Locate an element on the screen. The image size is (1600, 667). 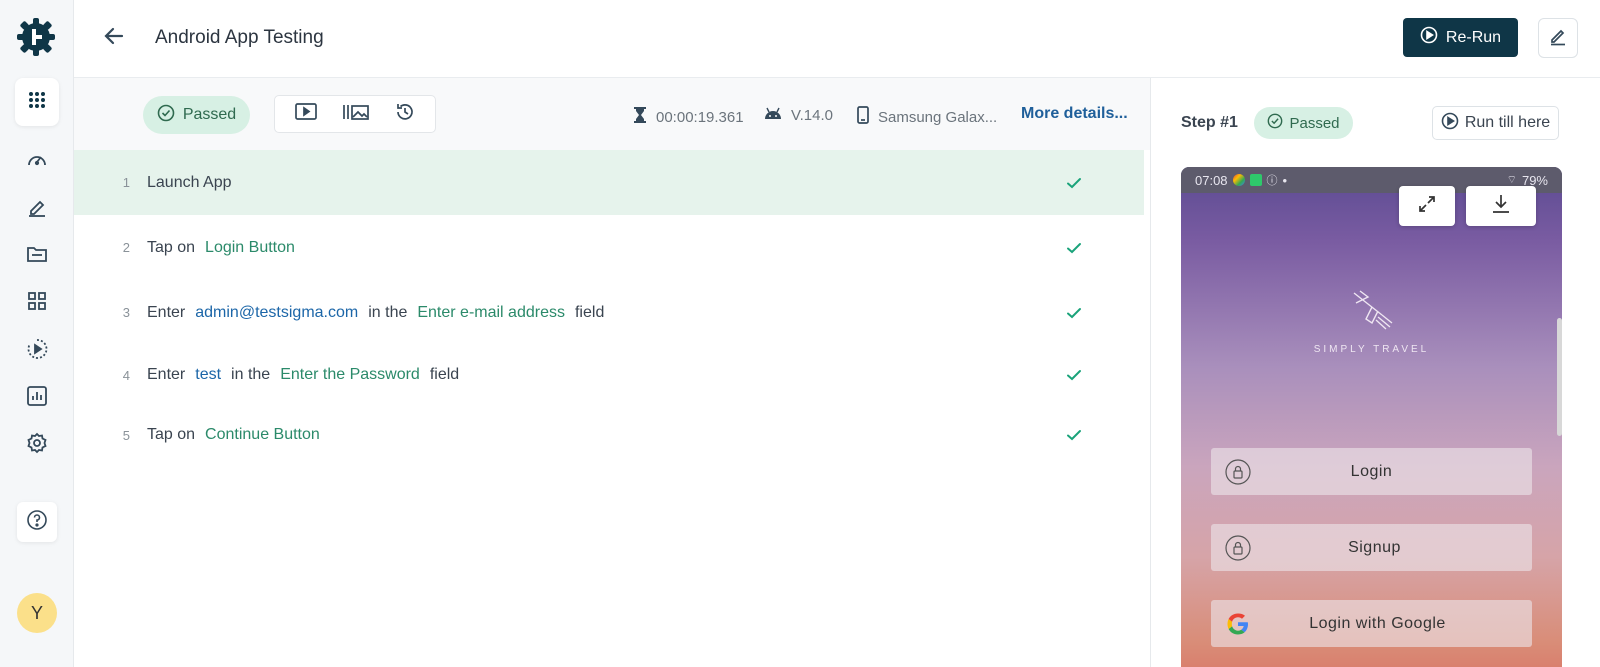
step-element: Login Button is located at coordinates (250, 248).